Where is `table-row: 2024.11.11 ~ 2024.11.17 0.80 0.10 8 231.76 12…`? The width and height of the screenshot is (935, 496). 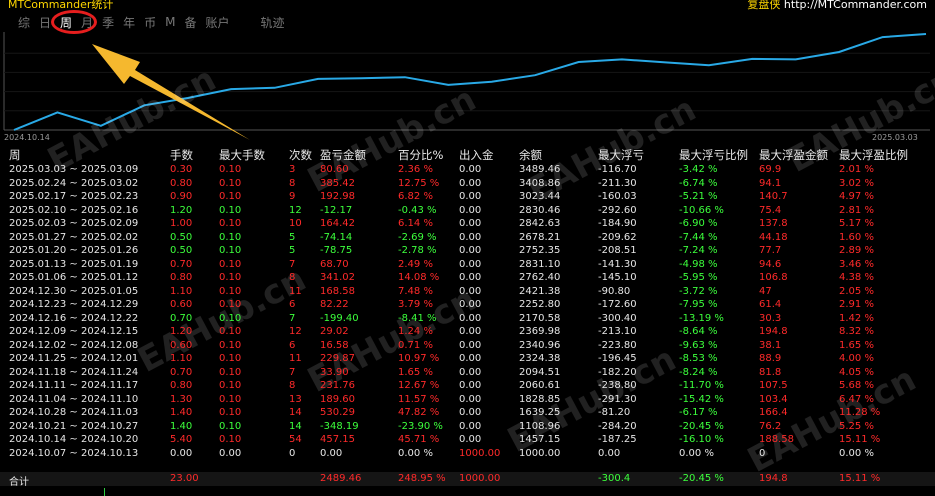
table-row: 2024.11.11 ~ 2024.11.17 0.80 0.10 8 231.76 12… is located at coordinates (467, 386).